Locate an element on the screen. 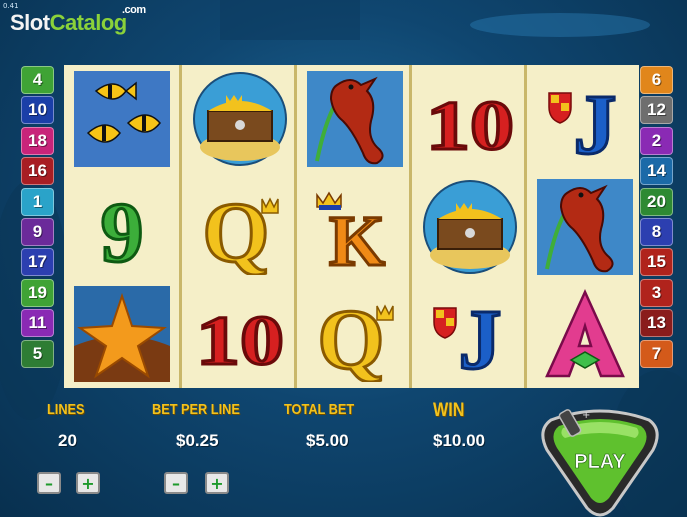 Image resolution: width=687 pixels, height=517 pixels. payline-badge: 16 is located at coordinates (37, 171).